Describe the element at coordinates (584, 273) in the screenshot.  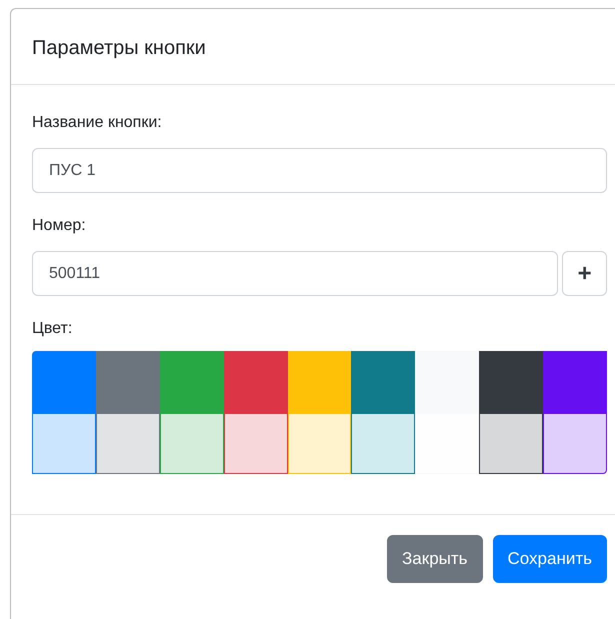
I see `add-button: +` at that location.